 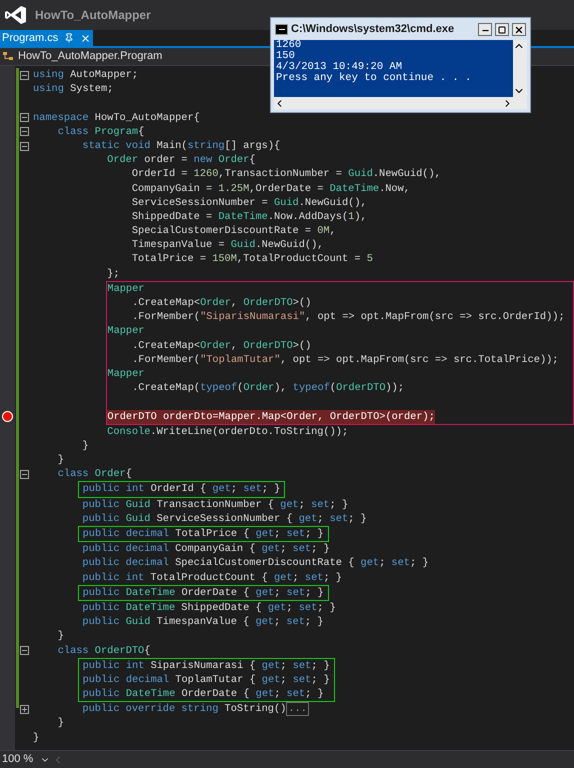 I want to click on code-line: class Order{, so click(x=94, y=474).